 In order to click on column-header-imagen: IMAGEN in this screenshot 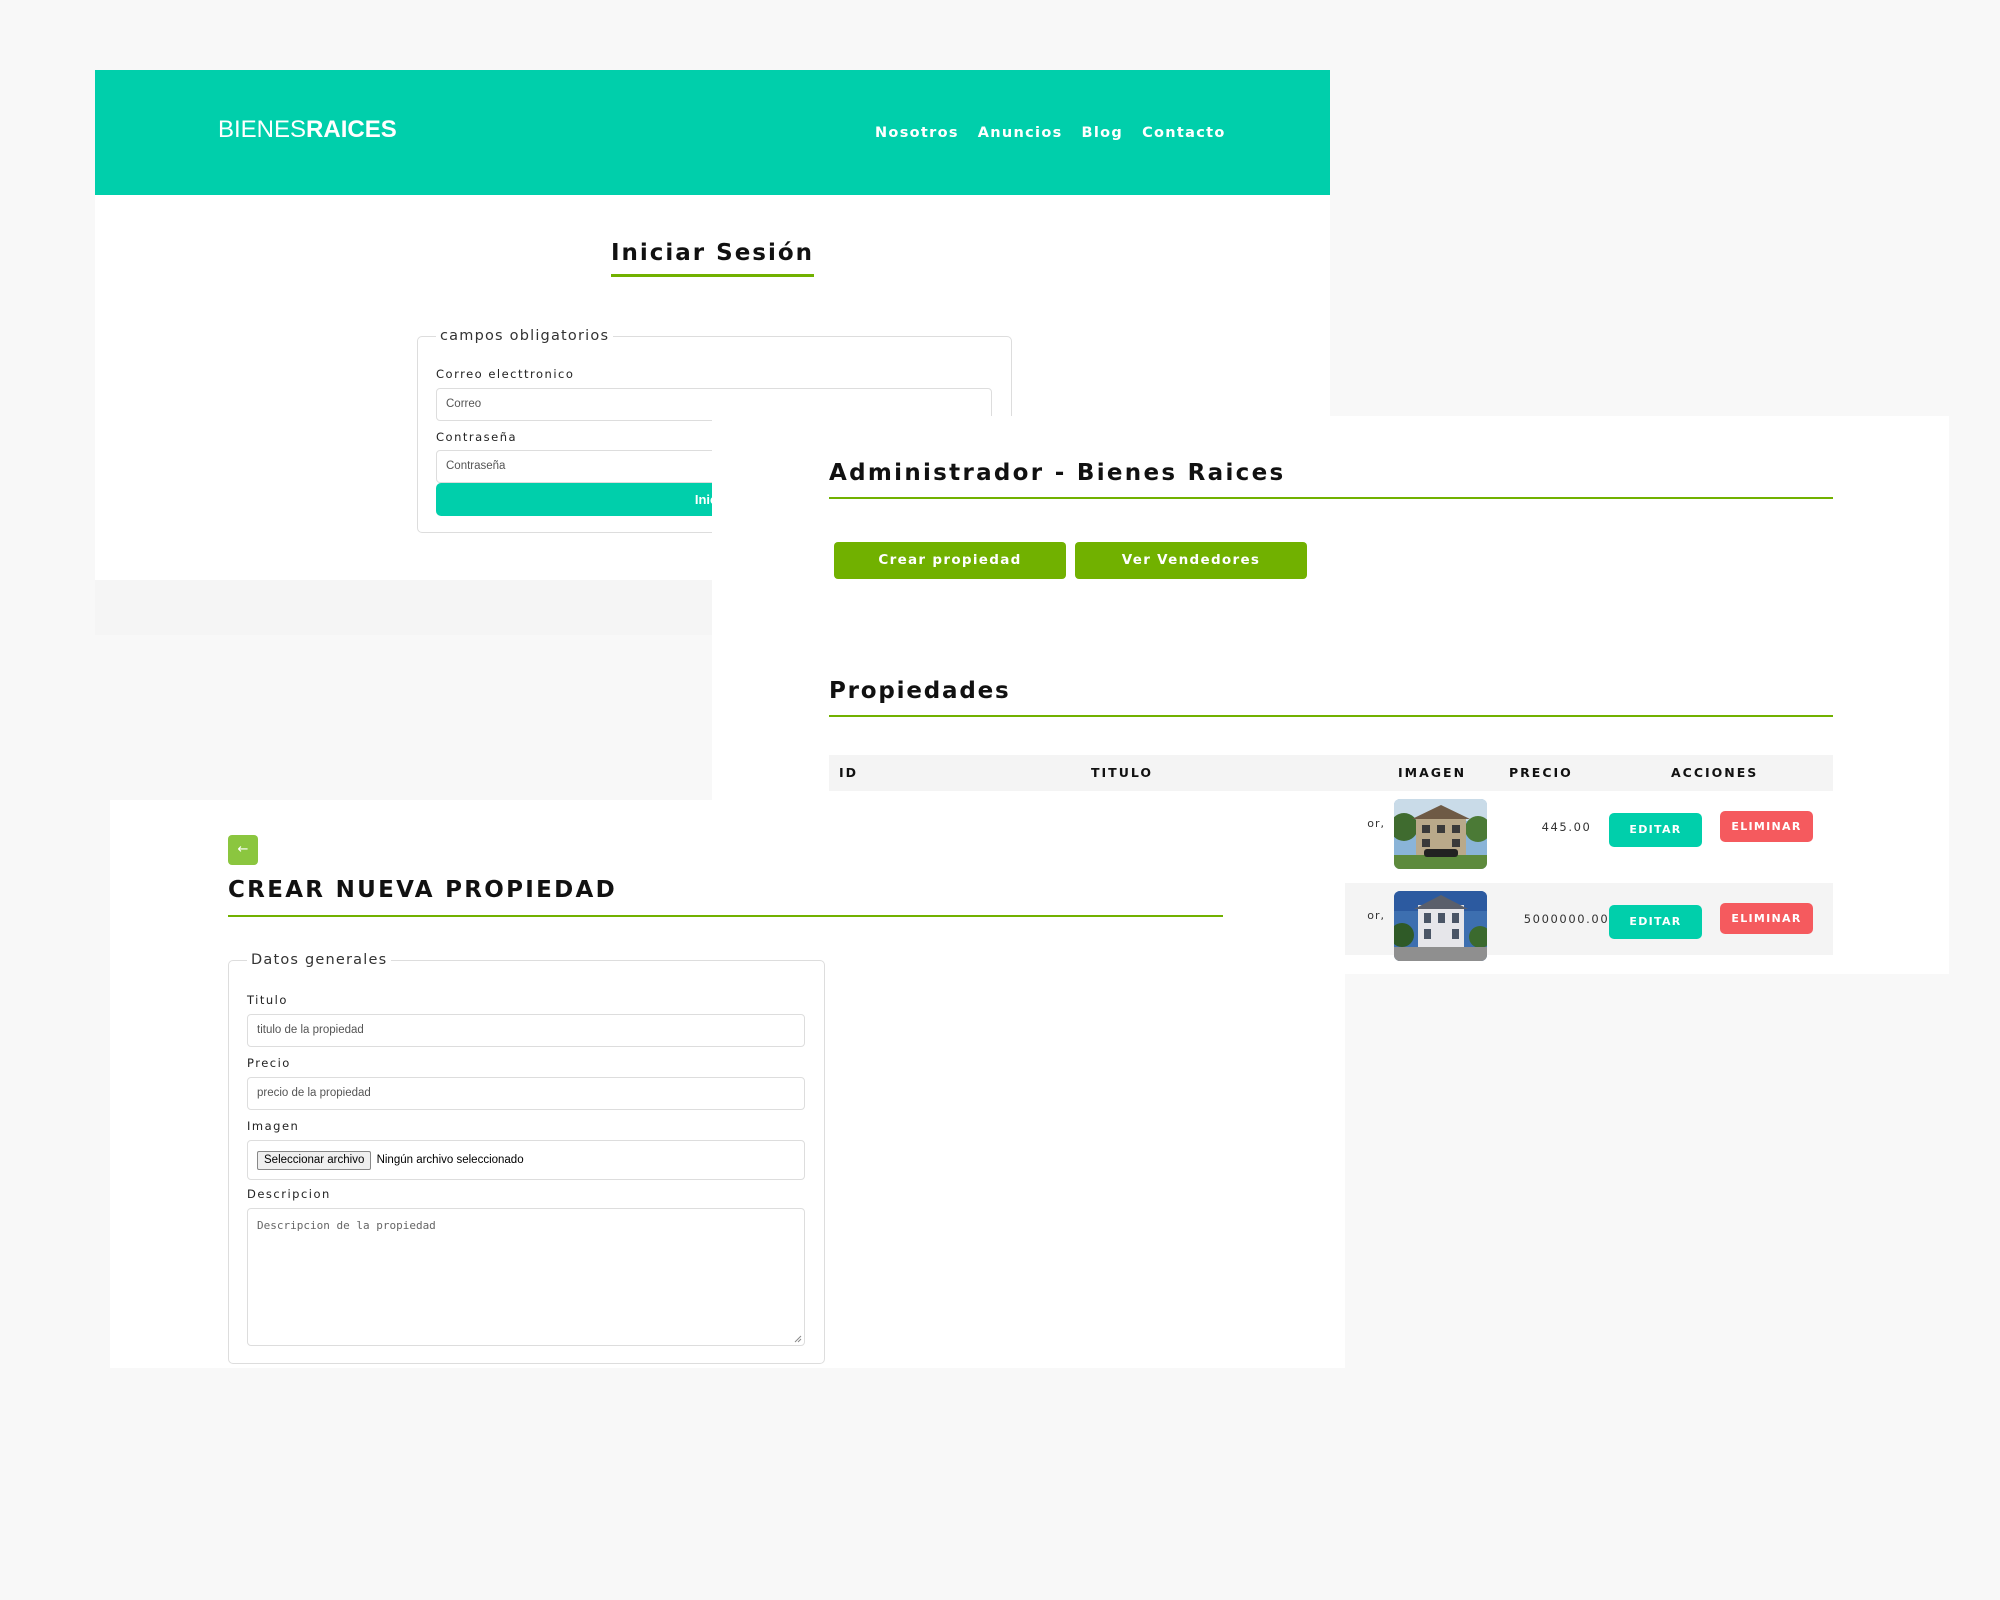, I will do `click(1432, 772)`.